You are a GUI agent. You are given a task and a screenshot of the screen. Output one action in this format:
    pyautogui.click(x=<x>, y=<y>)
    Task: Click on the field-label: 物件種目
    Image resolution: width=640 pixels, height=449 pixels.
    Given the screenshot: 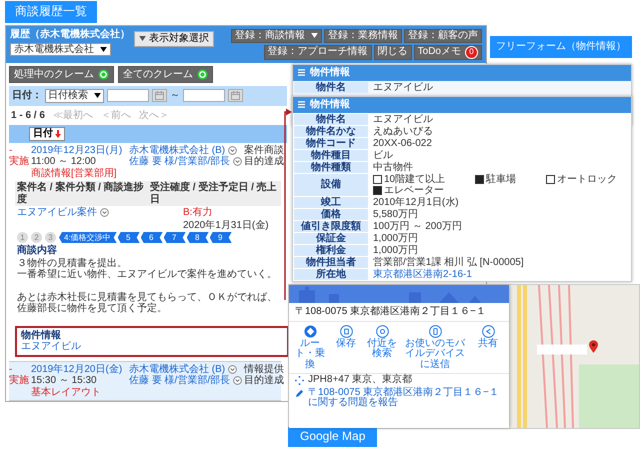 What is the action you would take?
    pyautogui.click(x=331, y=155)
    